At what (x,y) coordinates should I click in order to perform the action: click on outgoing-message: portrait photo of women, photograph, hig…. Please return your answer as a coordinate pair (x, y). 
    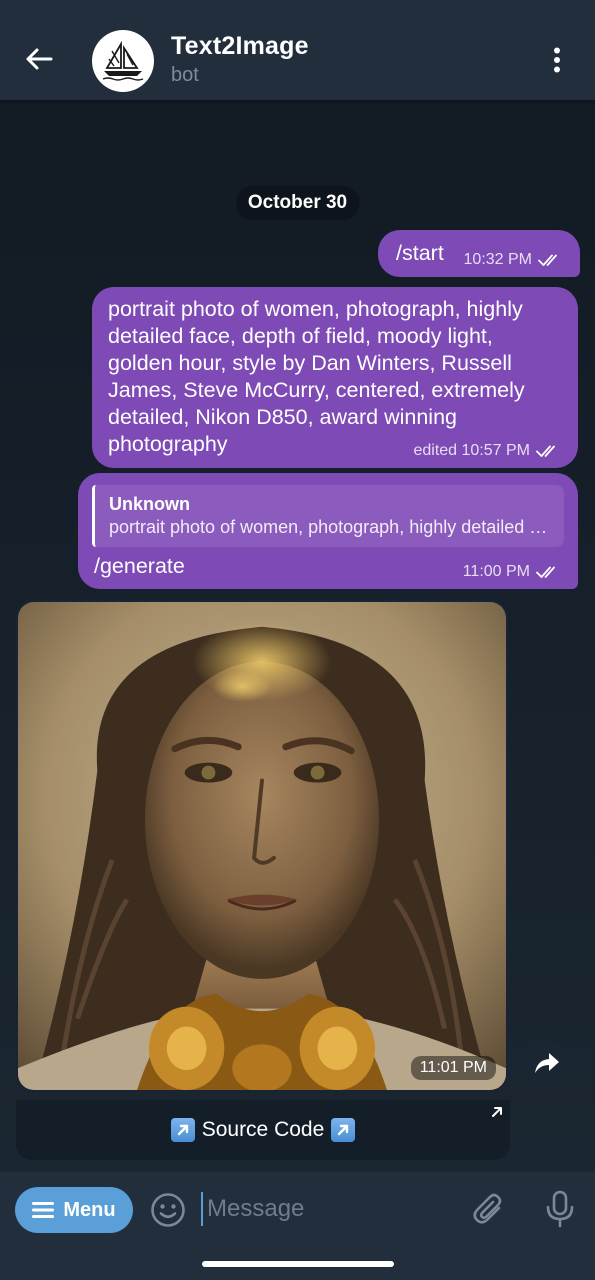
    Looking at the image, I should click on (335, 377).